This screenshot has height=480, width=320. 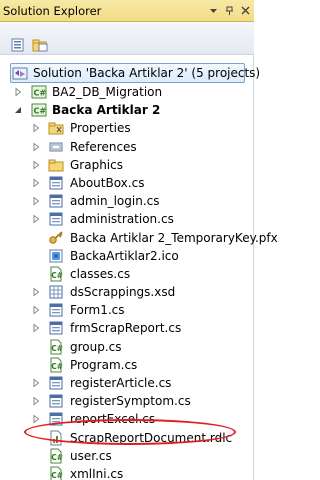 I want to click on tree-item: C# classes.cs, so click(x=127, y=274).